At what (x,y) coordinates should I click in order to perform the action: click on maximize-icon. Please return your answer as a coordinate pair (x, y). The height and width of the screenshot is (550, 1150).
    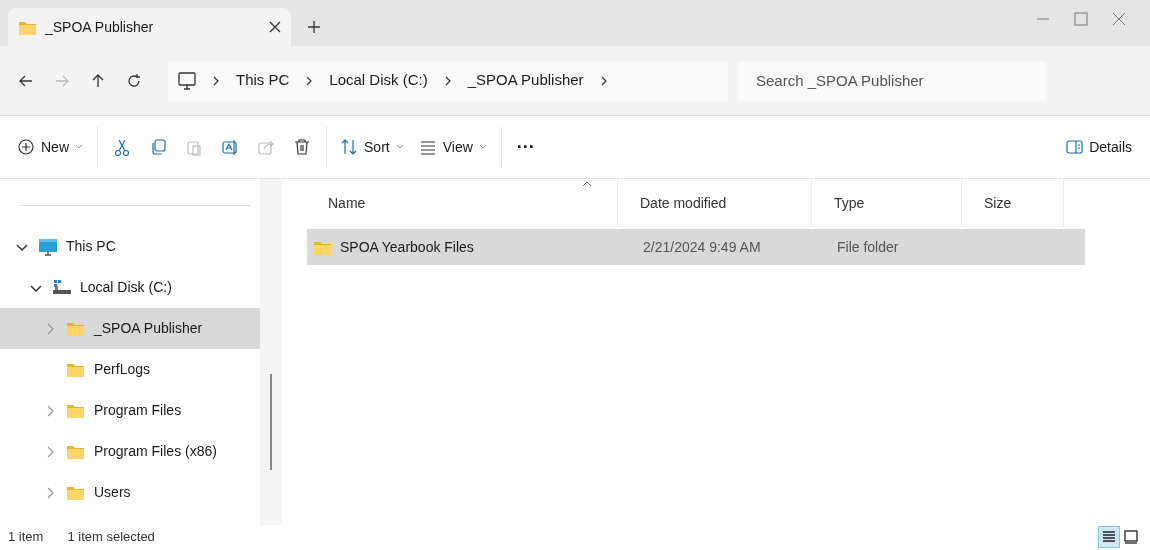
    Looking at the image, I should click on (1081, 19).